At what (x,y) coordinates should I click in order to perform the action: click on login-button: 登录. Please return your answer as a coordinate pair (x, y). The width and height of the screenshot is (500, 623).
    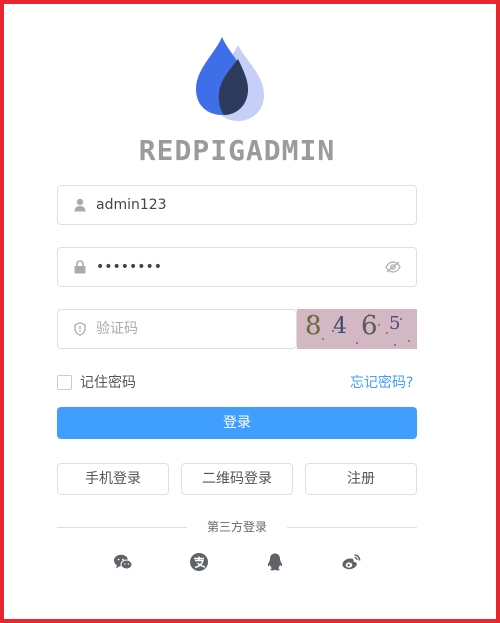
    Looking at the image, I should click on (237, 423).